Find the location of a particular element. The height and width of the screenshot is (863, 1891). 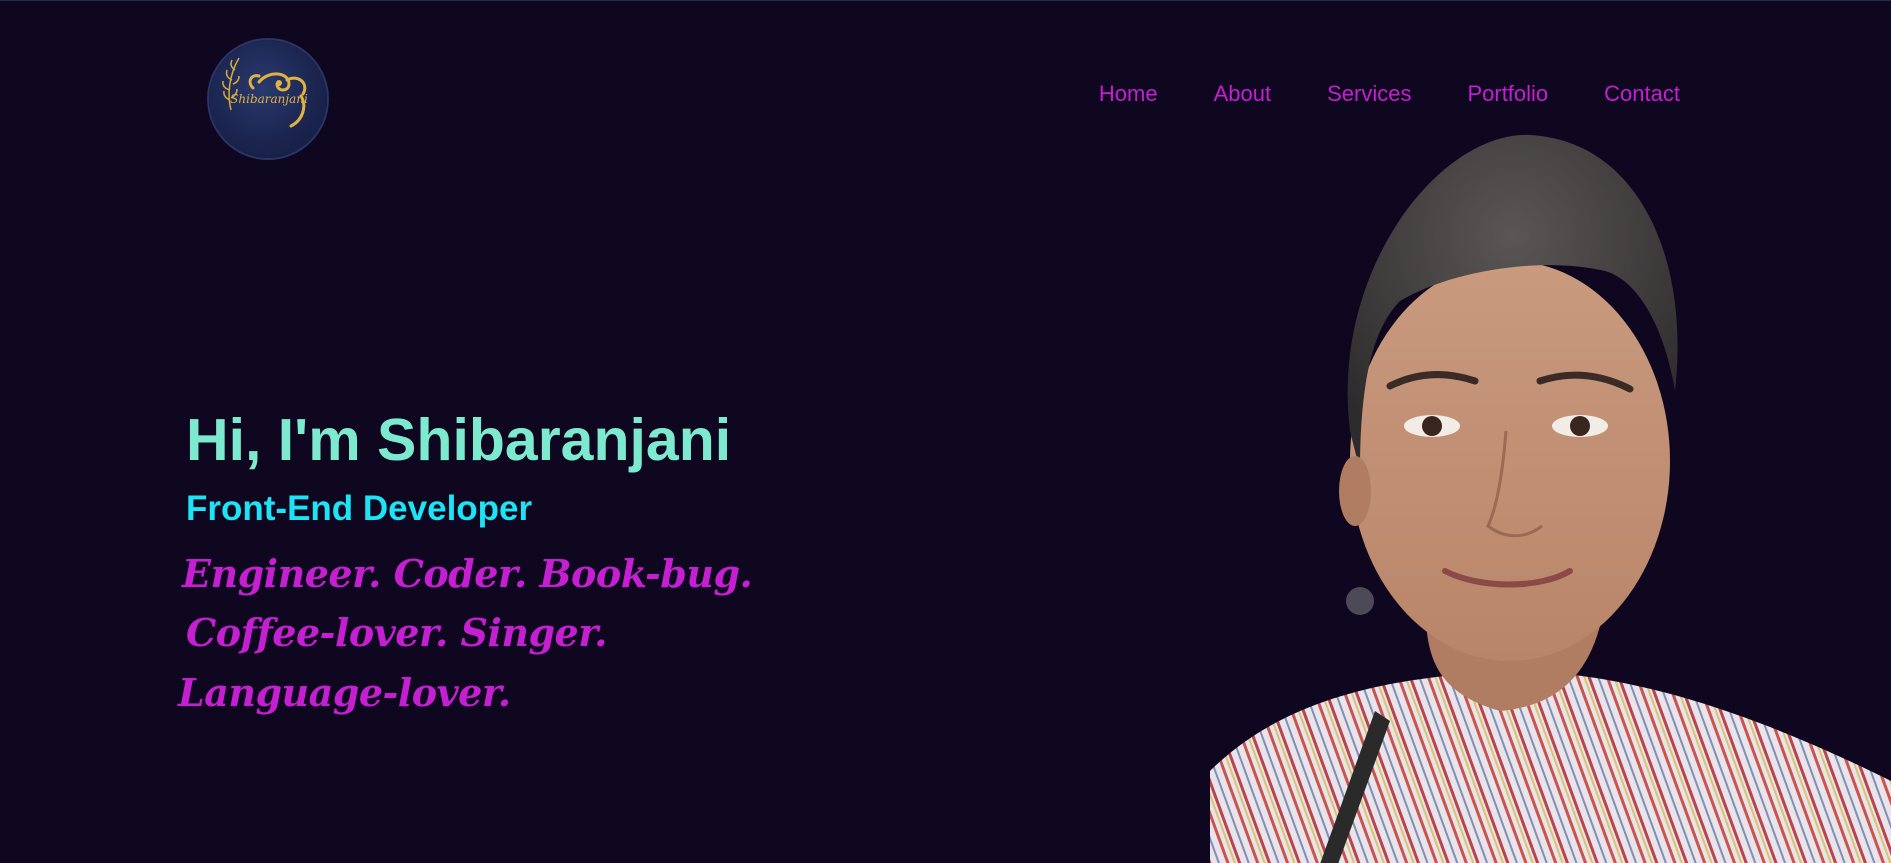

hero-title: Hi, I'm Shibaranjani is located at coordinates (459, 440).